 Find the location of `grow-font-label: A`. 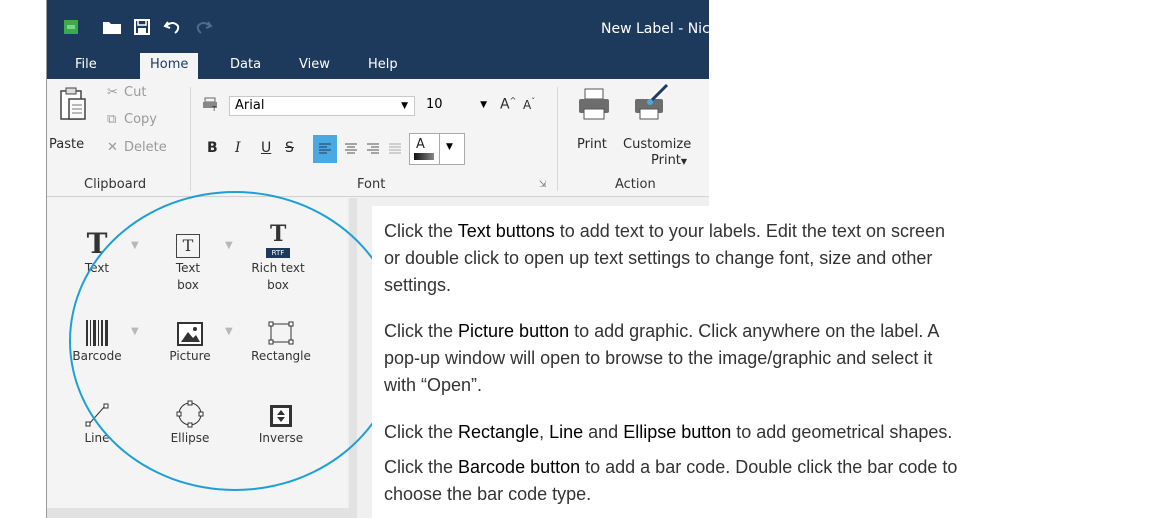

grow-font-label: A is located at coordinates (505, 104).